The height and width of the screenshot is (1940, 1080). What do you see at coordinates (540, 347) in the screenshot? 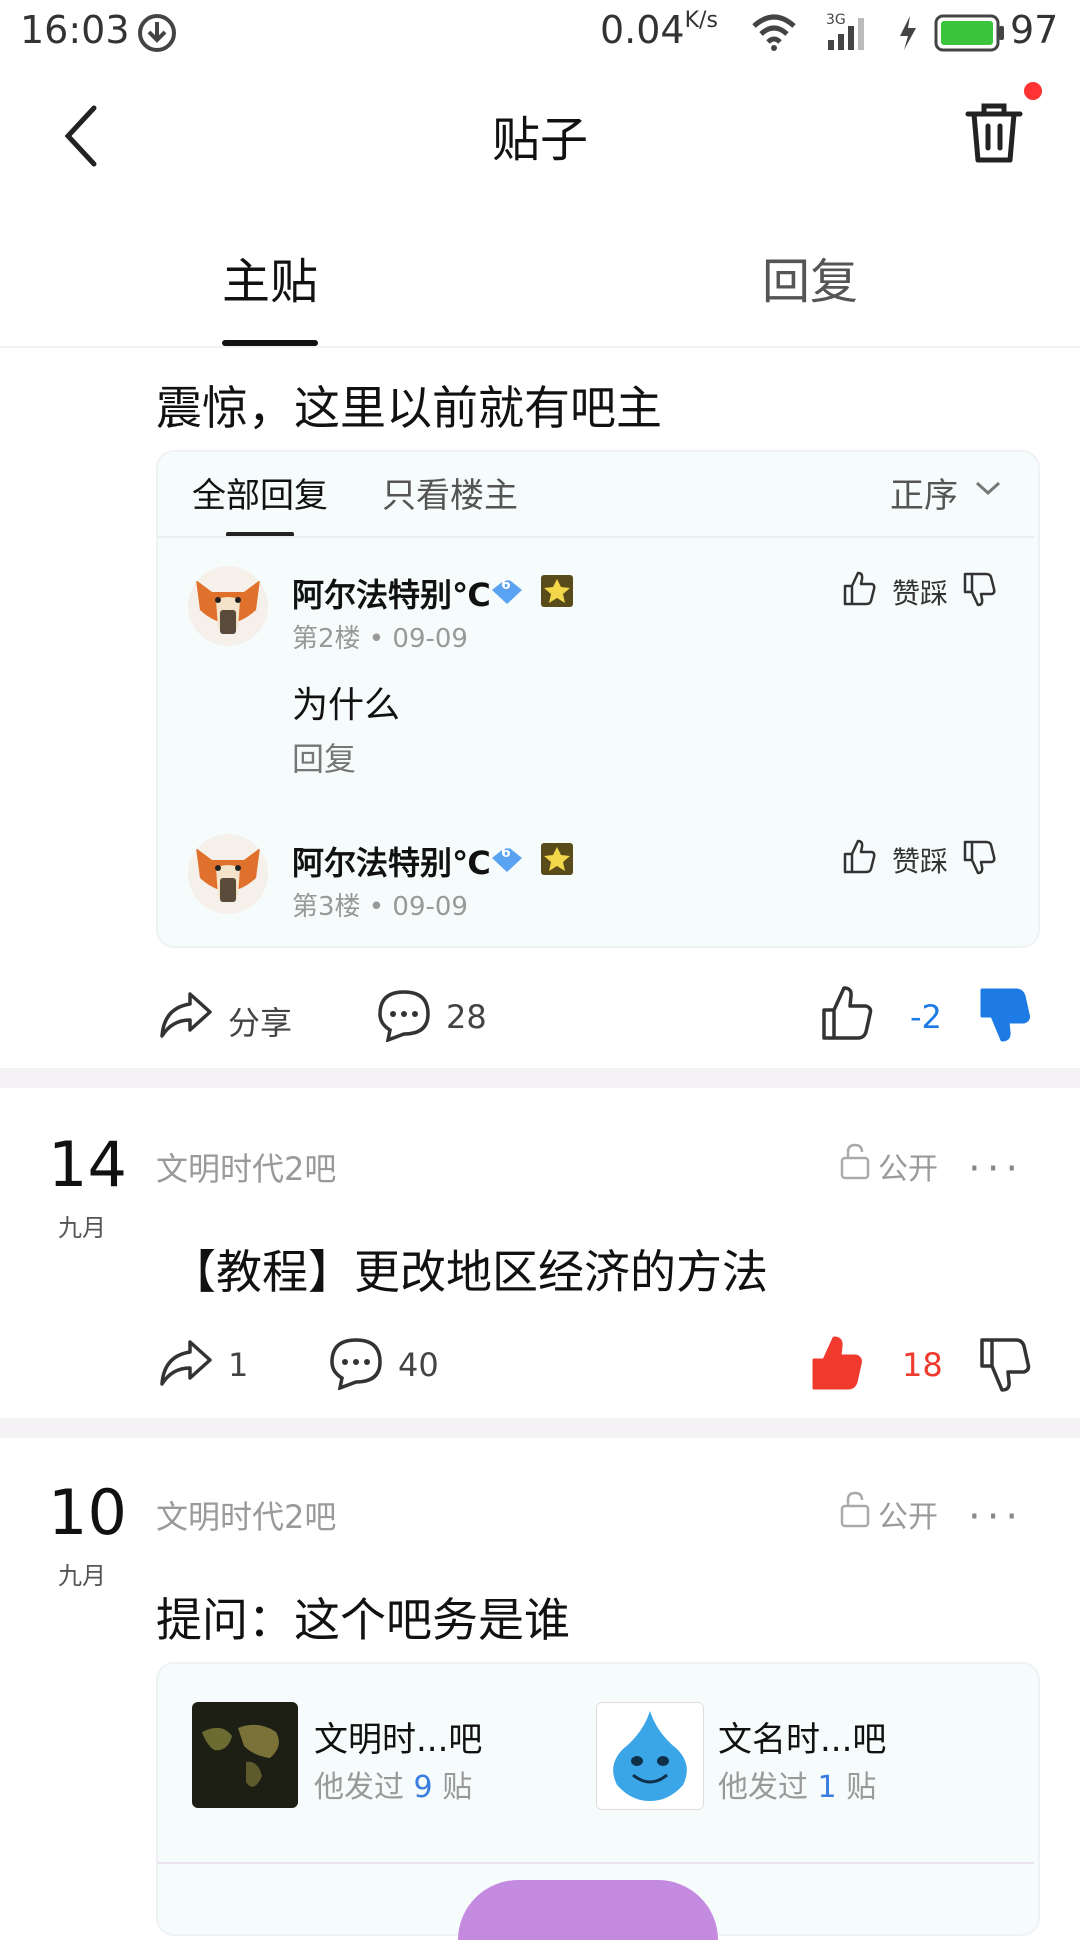
I see `tab-divider` at bounding box center [540, 347].